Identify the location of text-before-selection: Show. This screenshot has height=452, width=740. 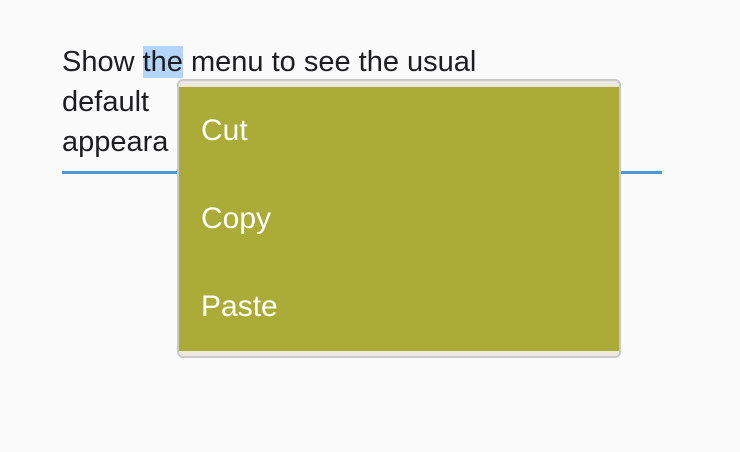
(102, 62).